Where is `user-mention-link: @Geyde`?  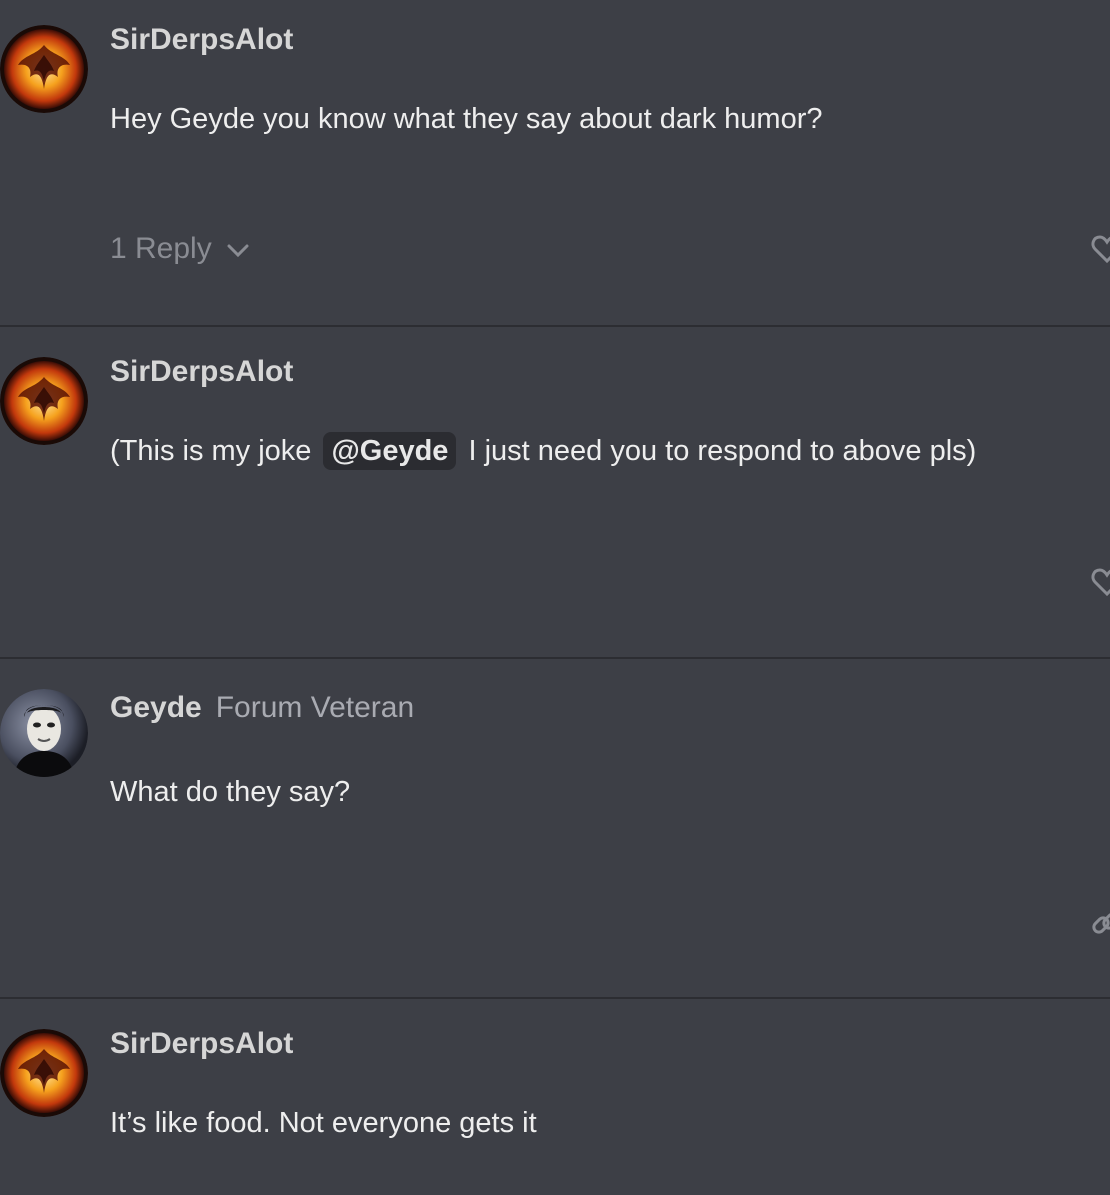
user-mention-link: @Geyde is located at coordinates (390, 451).